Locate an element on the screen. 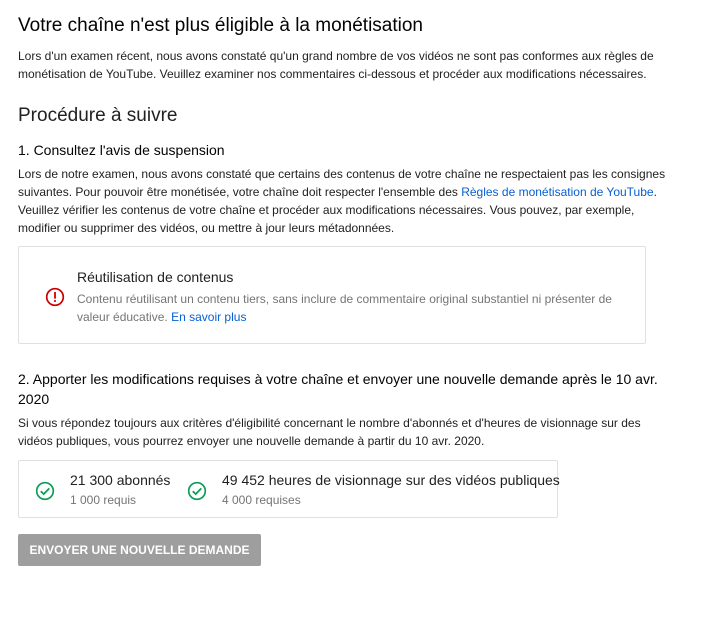 This screenshot has width=719, height=625. step-1-line-2-end: . is located at coordinates (655, 192).